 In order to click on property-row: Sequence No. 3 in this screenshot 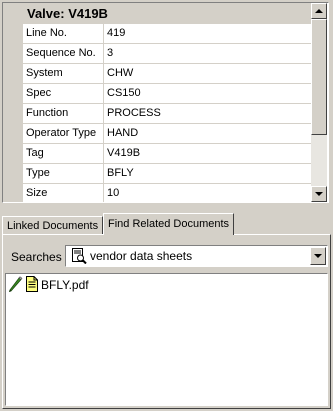, I will do `click(167, 54)`.